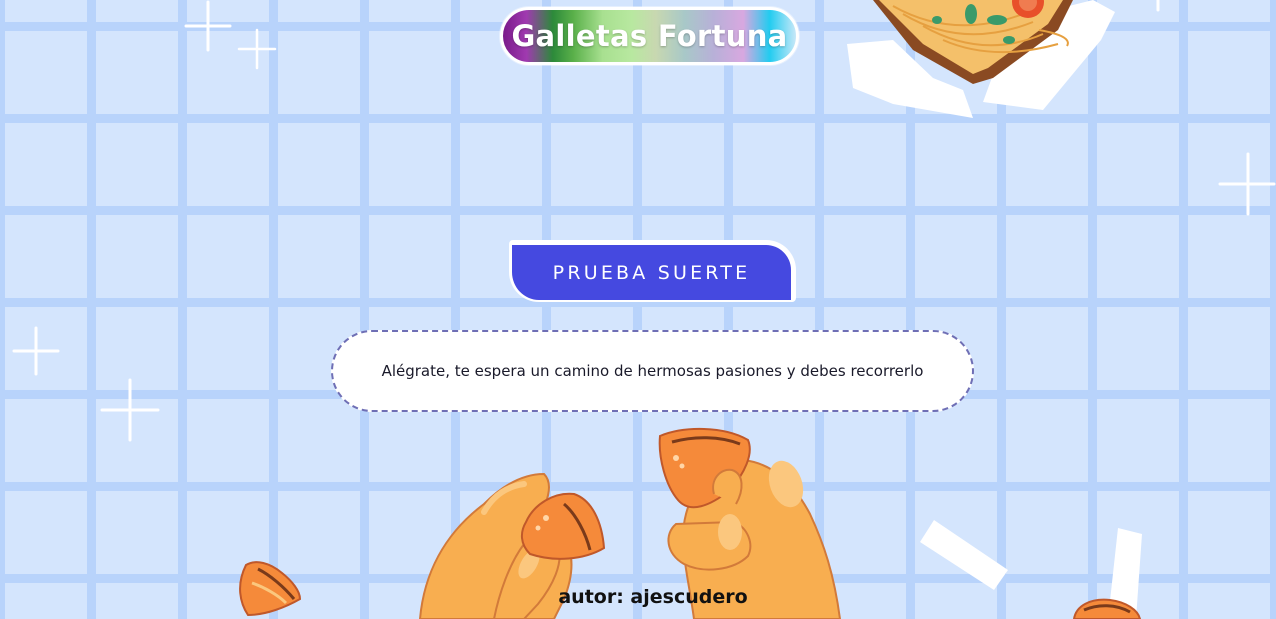 The height and width of the screenshot is (619, 1276). What do you see at coordinates (964, 555) in the screenshot?
I see `paper-slip-icon` at bounding box center [964, 555].